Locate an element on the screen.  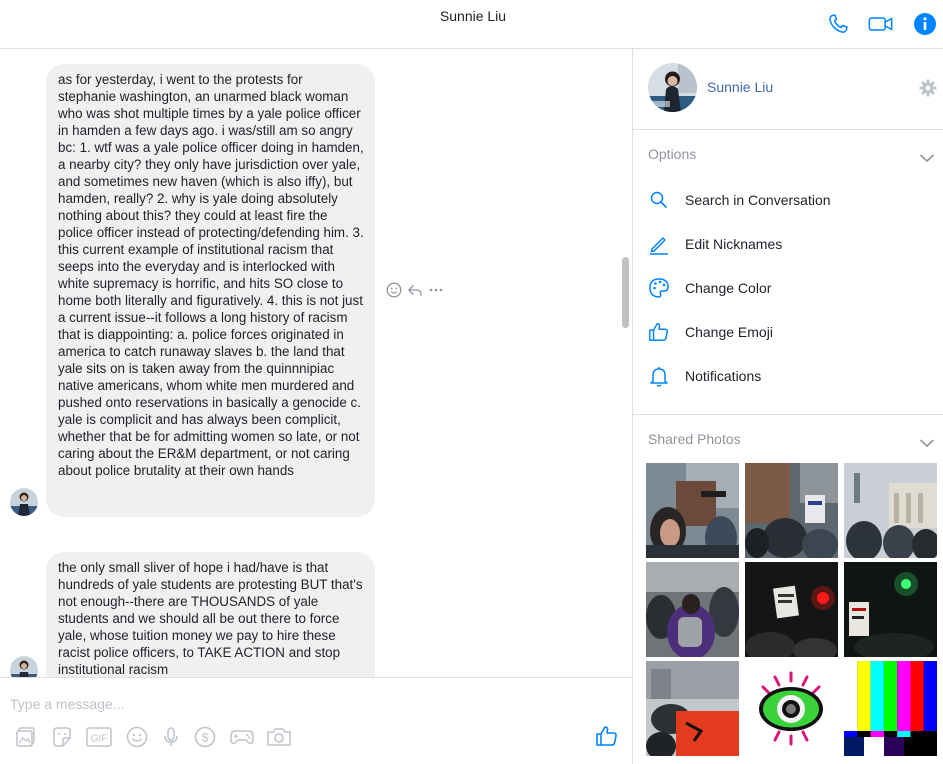
send-like-icon is located at coordinates (607, 736).